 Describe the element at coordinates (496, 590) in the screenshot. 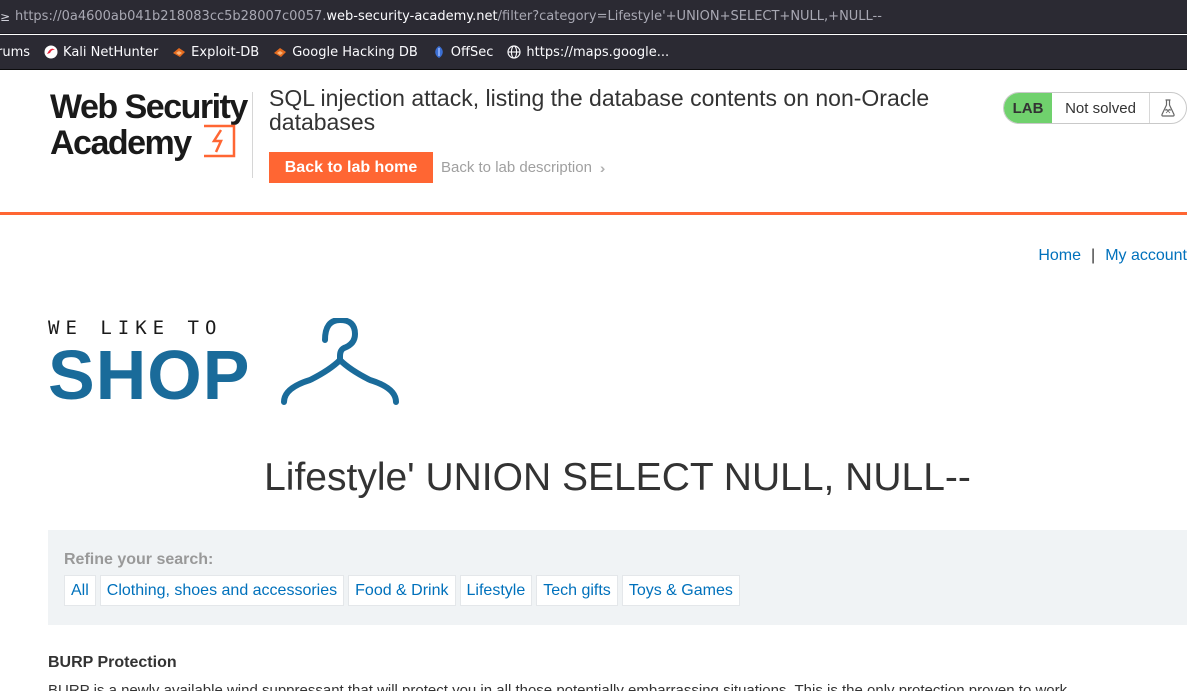

I see `filter-lifestyle: Lifestyle` at that location.